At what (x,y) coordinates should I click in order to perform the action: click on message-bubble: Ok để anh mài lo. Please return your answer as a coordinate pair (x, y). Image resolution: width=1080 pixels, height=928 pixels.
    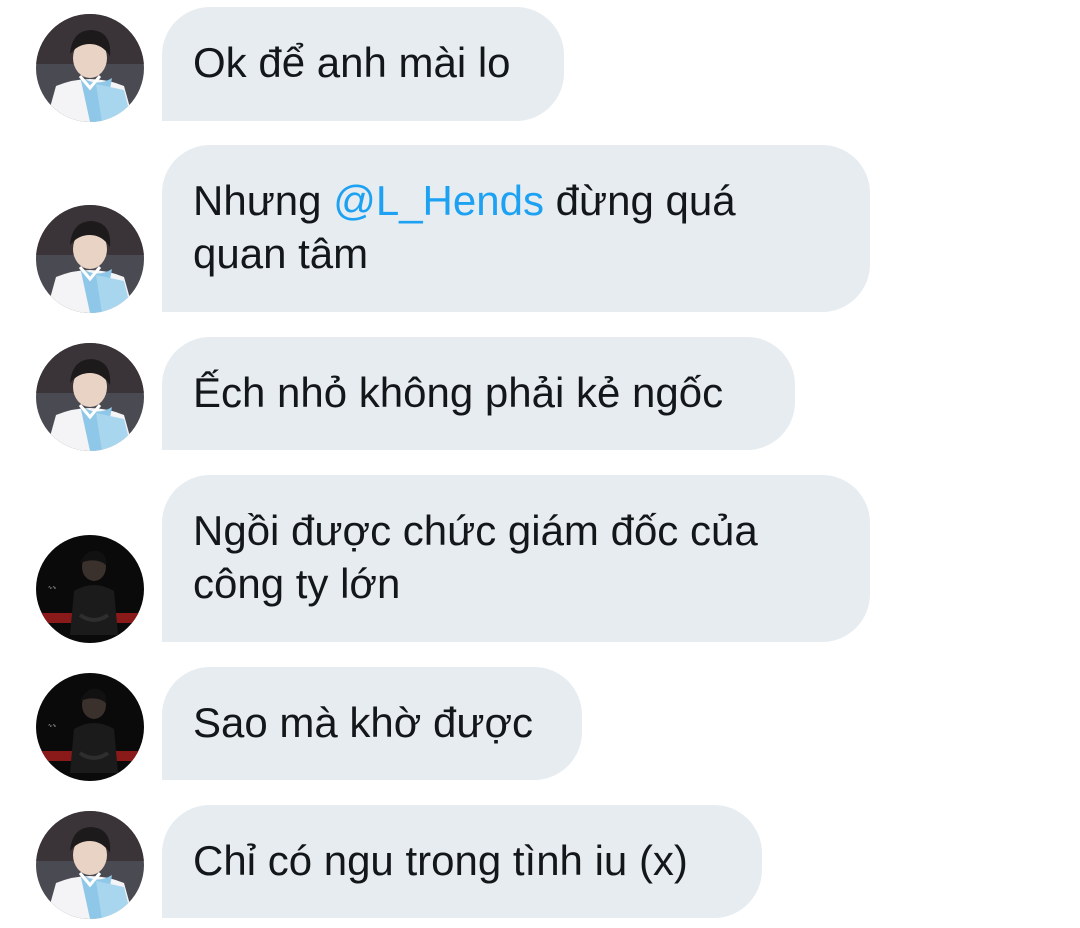
    Looking at the image, I should click on (363, 64).